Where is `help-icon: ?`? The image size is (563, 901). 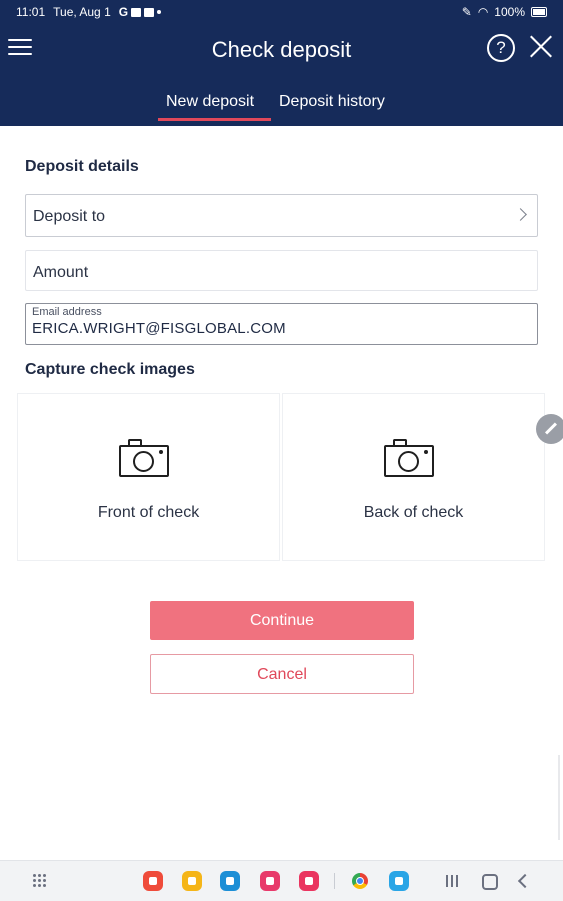
help-icon: ? is located at coordinates (501, 48).